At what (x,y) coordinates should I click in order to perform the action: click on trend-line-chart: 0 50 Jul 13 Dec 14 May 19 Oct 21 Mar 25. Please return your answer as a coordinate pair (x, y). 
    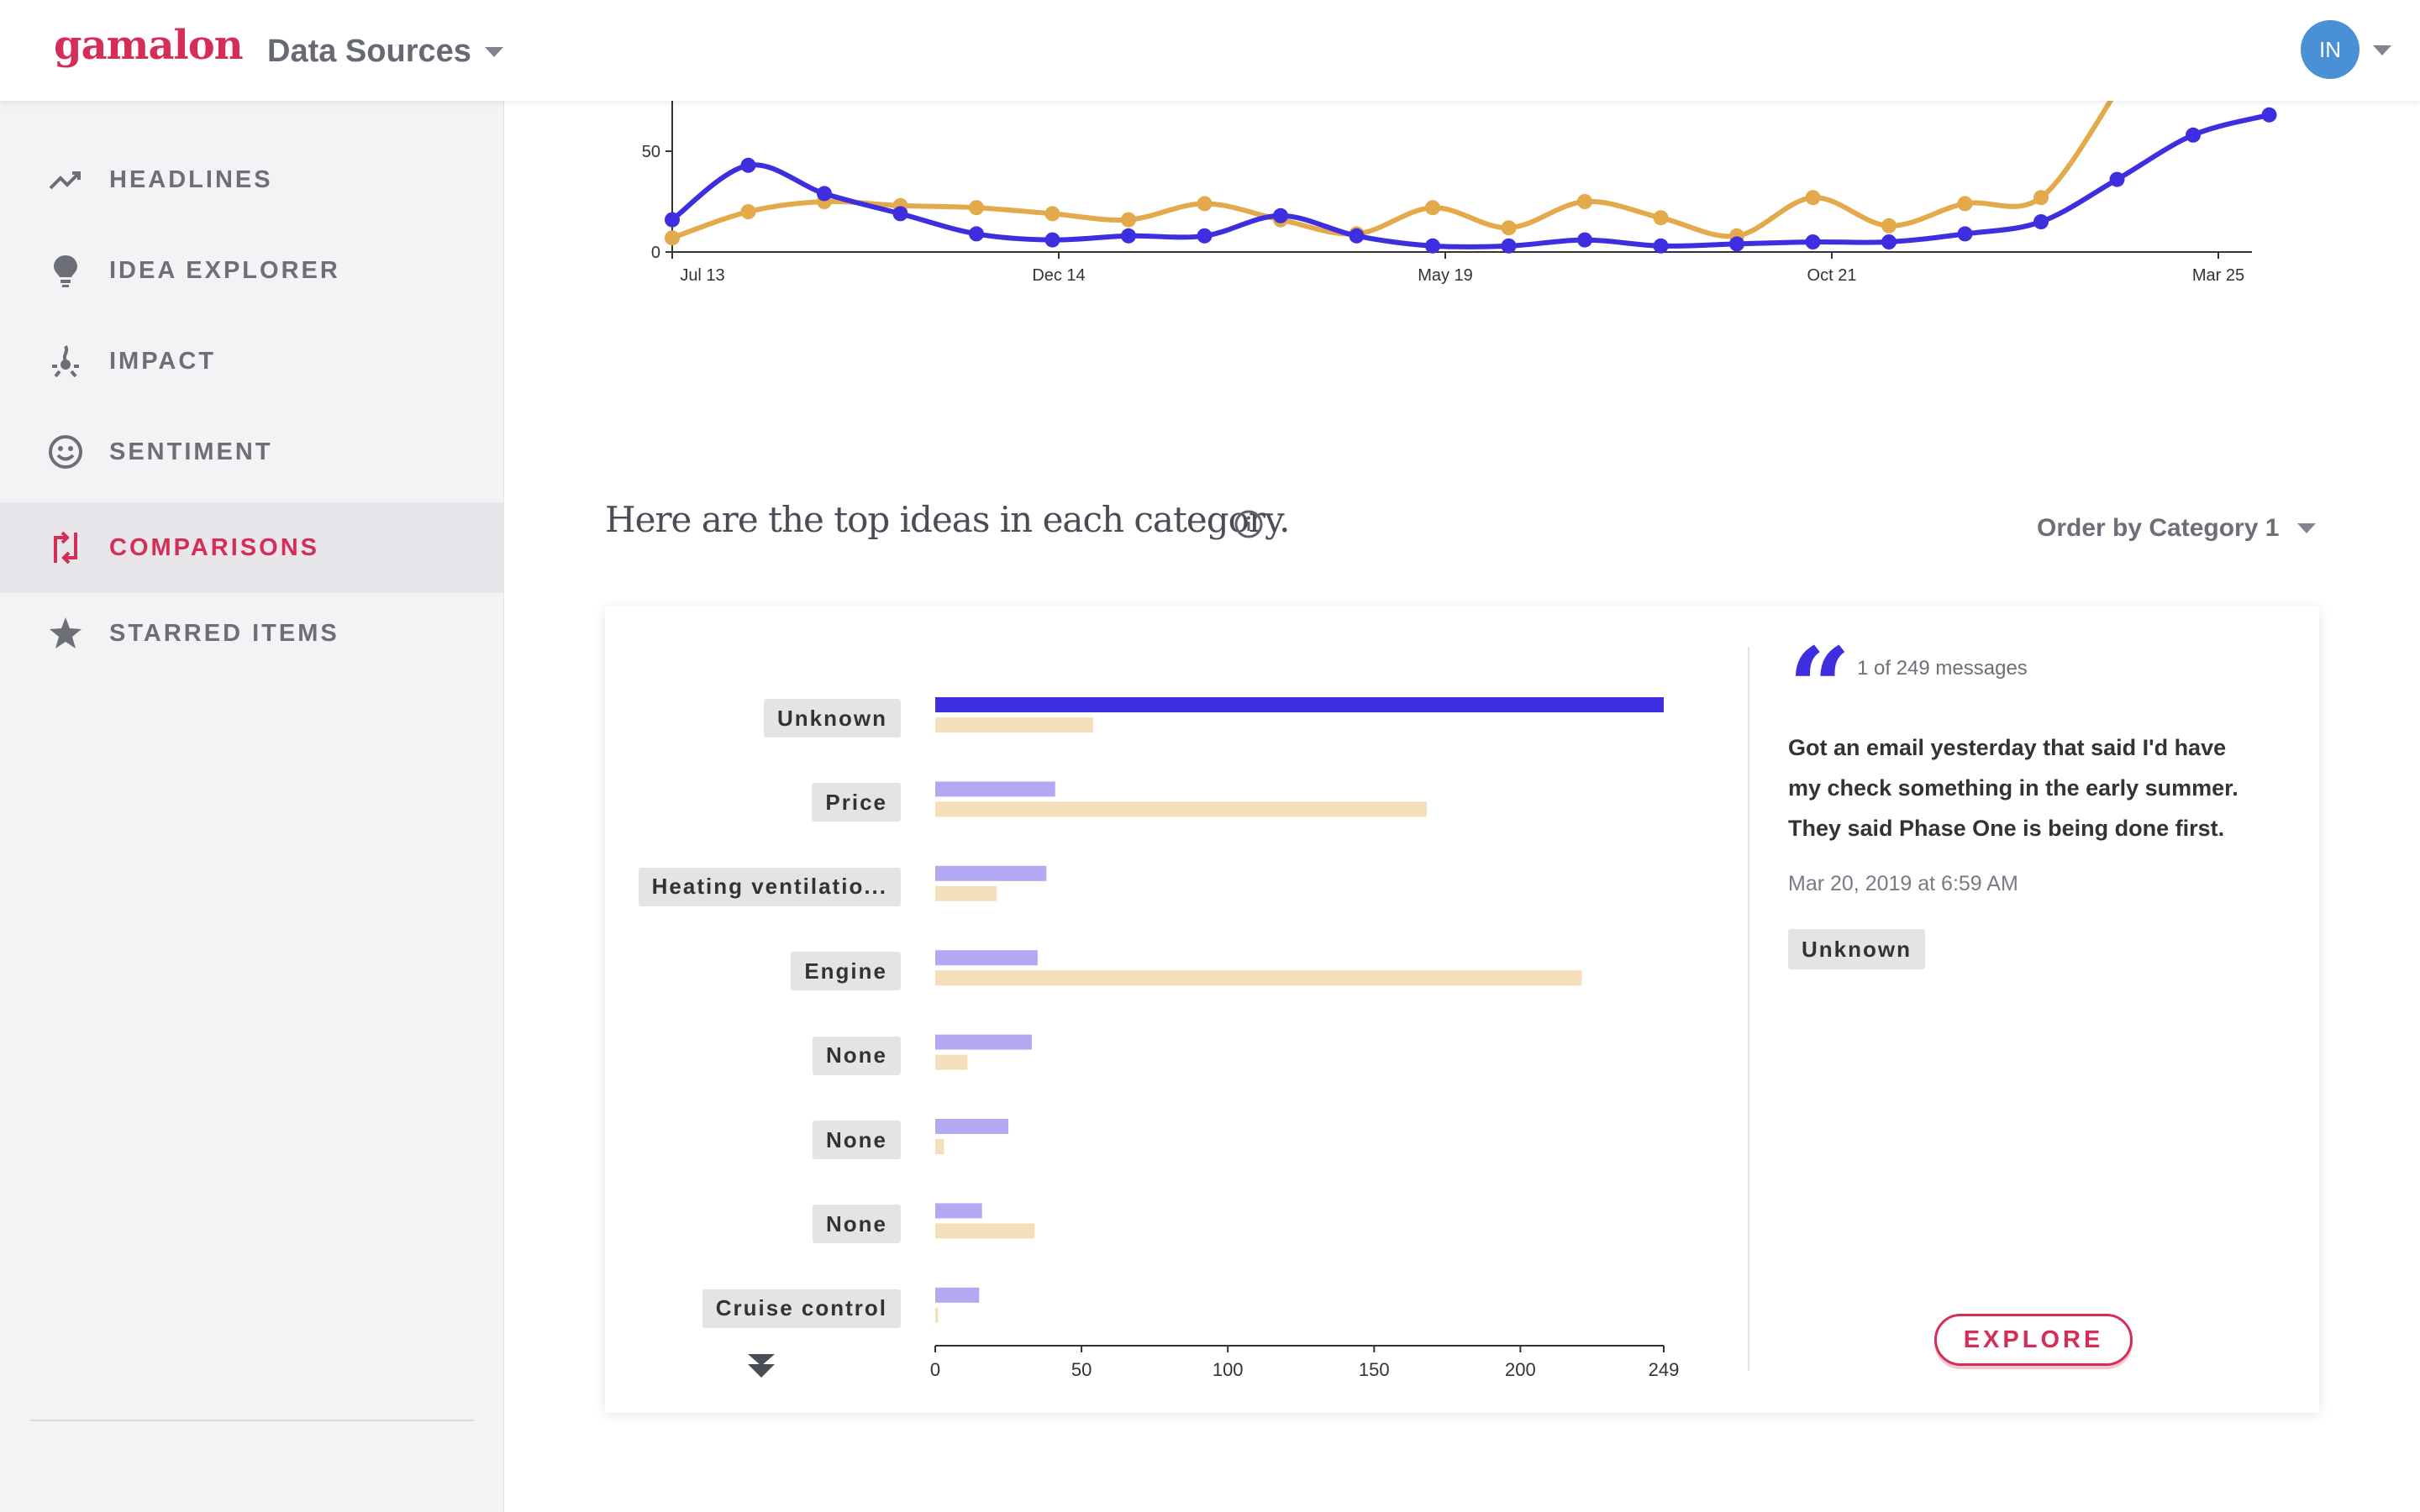
    Looking at the image, I should click on (1459, 193).